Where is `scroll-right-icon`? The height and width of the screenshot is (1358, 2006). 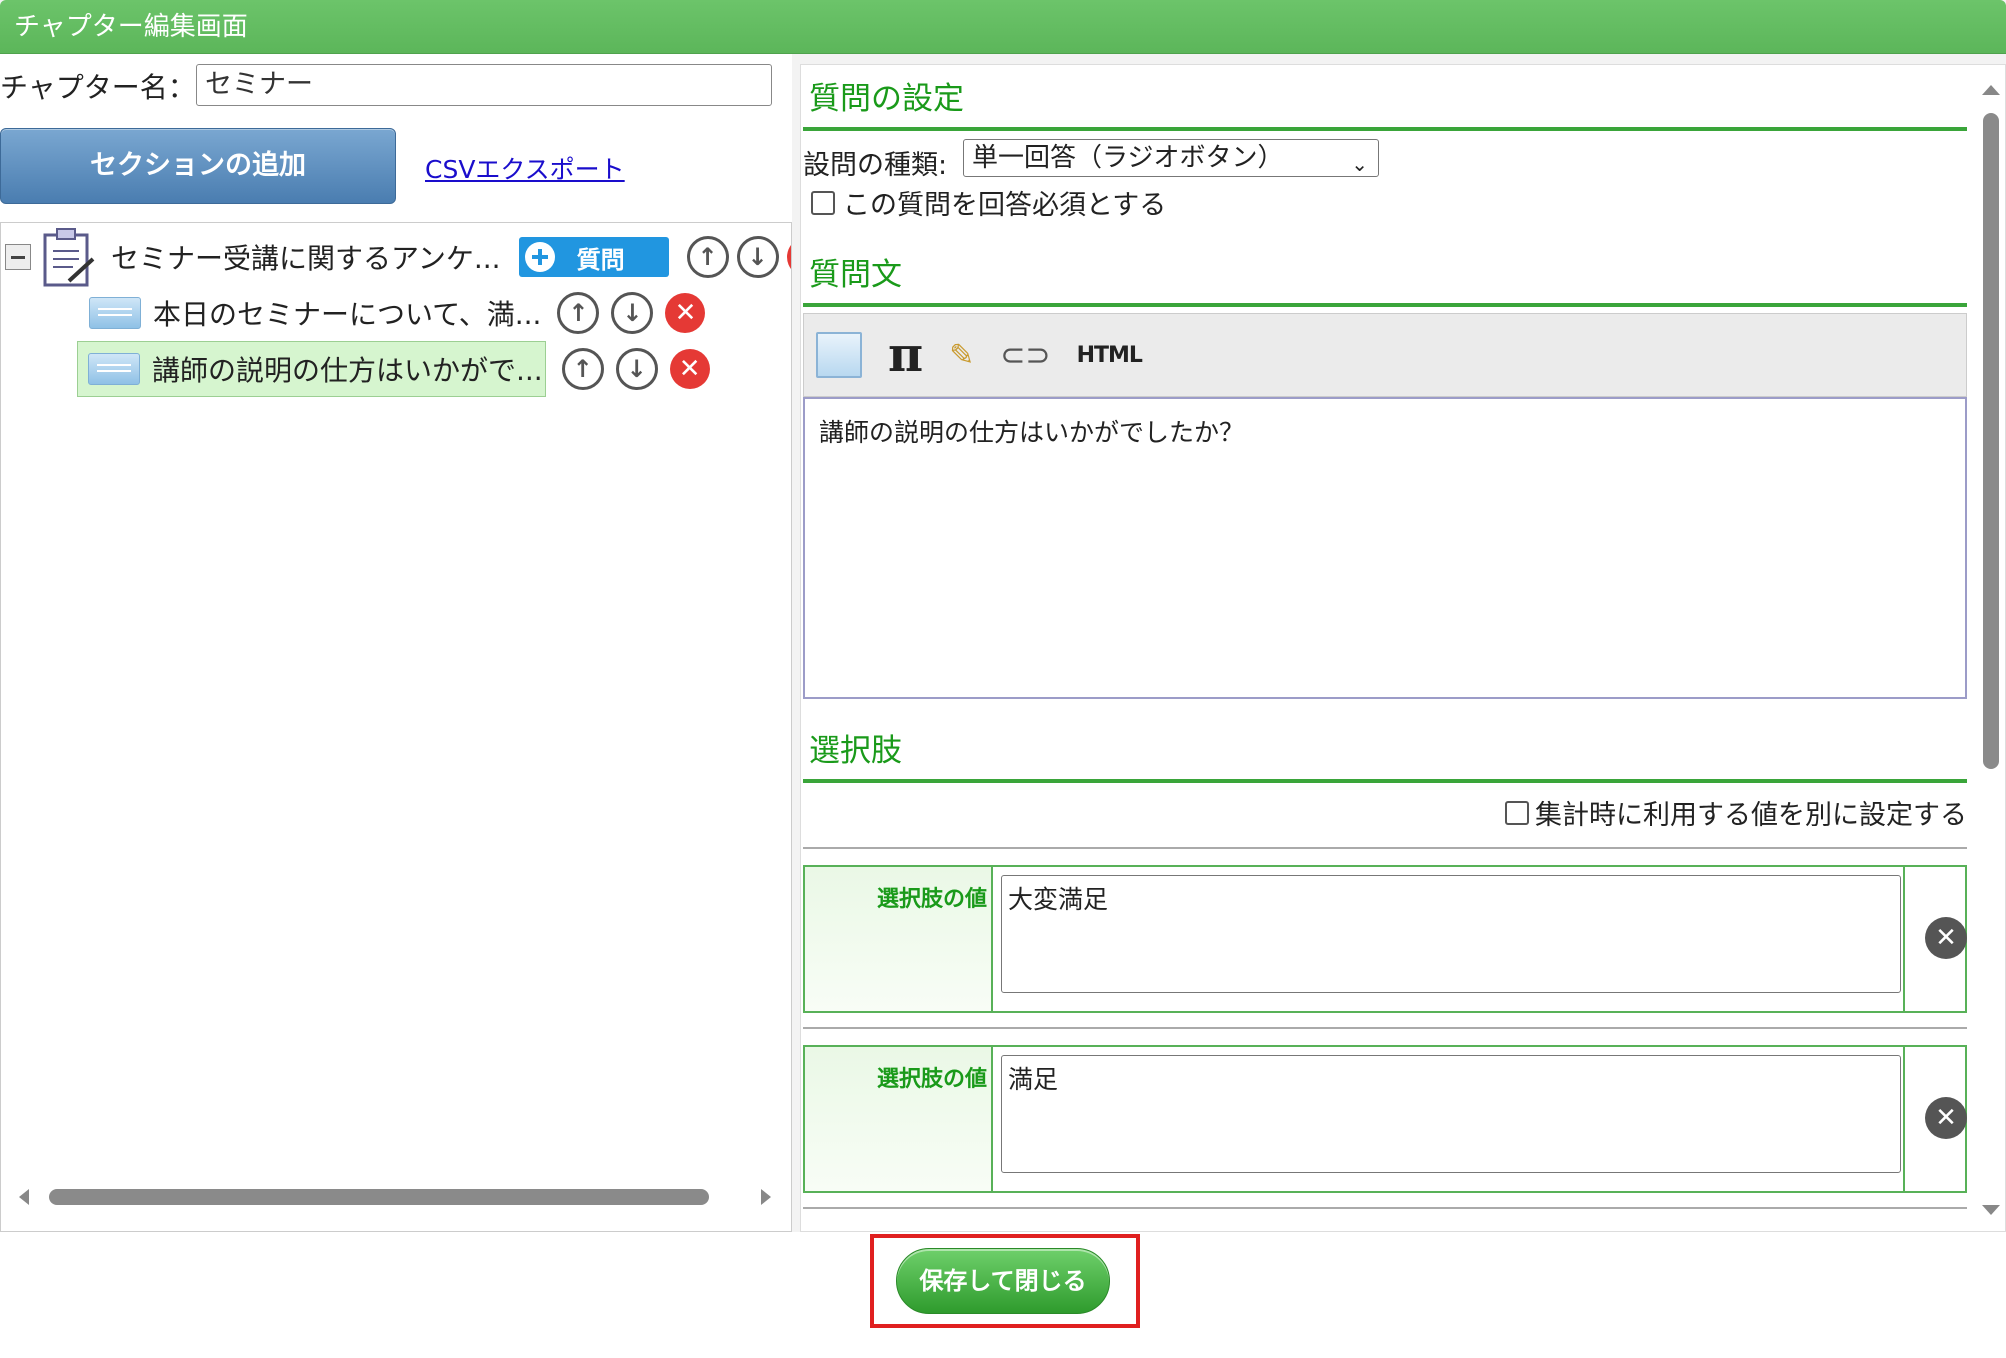
scroll-right-icon is located at coordinates (766, 1197).